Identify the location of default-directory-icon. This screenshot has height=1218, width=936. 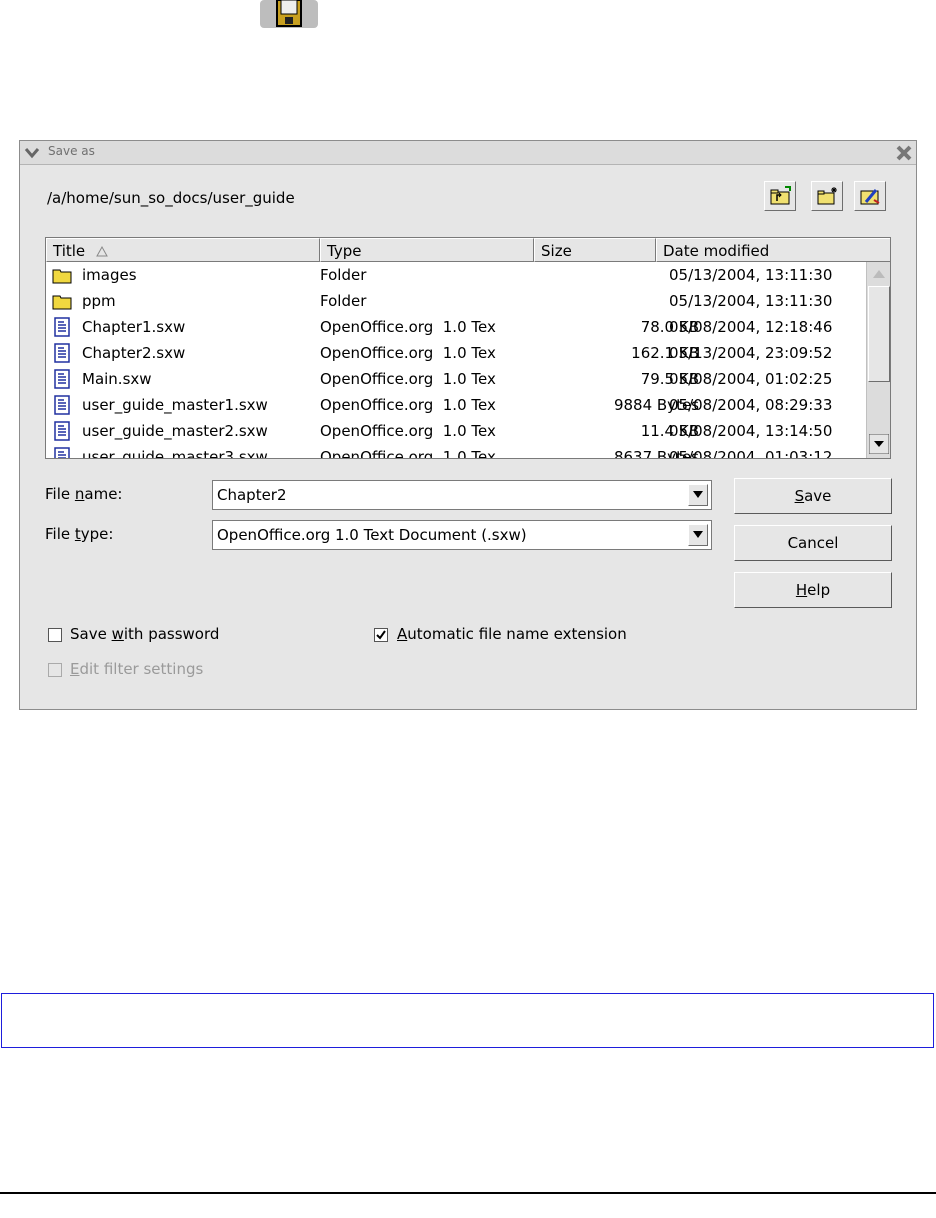
(870, 197).